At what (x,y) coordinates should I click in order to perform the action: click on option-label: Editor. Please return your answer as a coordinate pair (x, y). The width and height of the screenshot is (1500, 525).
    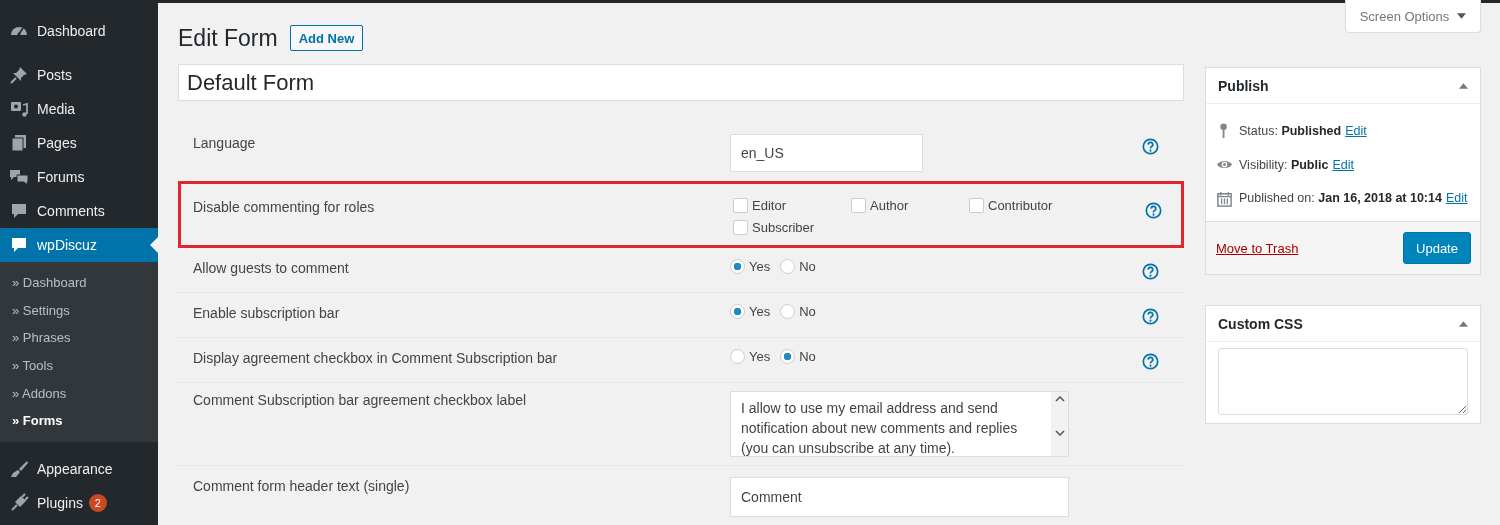
    Looking at the image, I should click on (769, 205).